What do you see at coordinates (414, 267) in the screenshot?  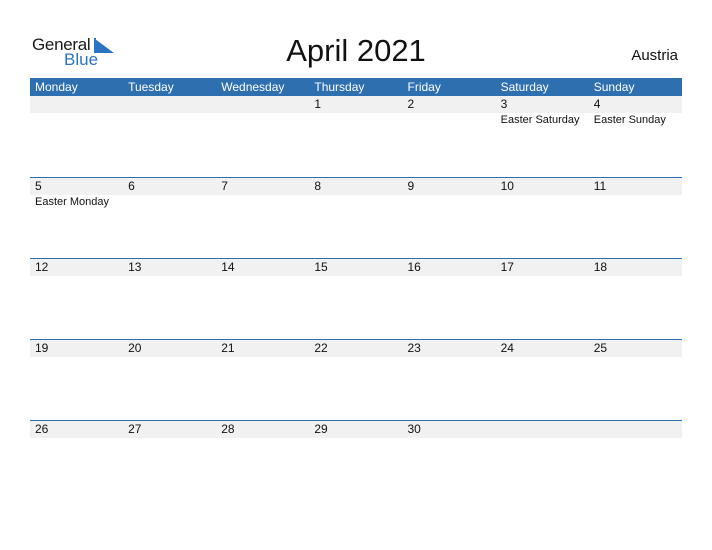 I see `day-number: 16` at bounding box center [414, 267].